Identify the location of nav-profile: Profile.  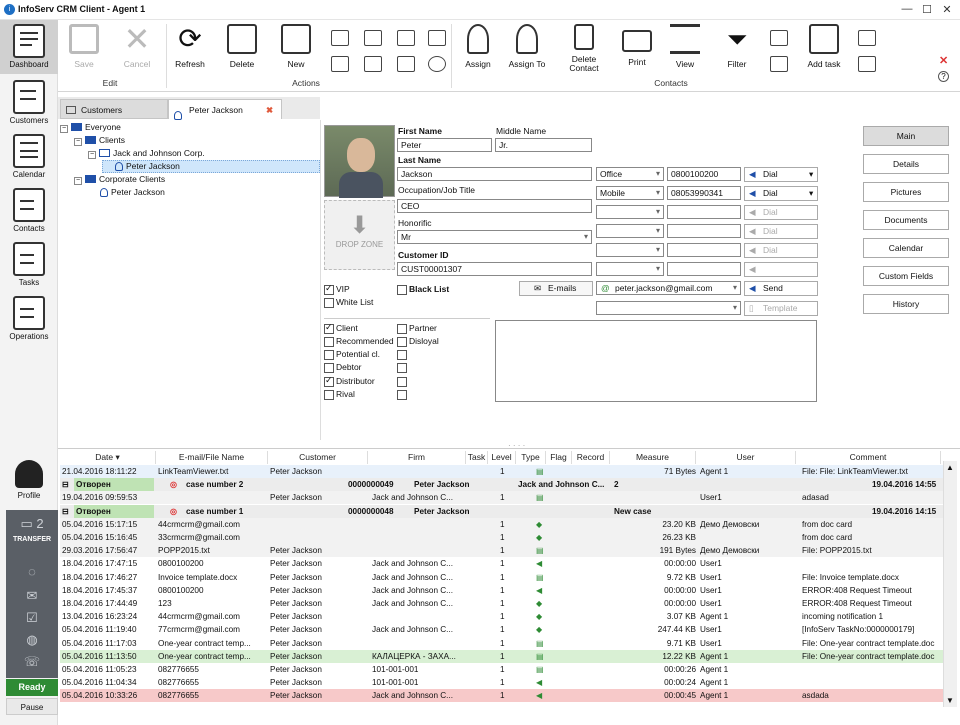
(29, 483).